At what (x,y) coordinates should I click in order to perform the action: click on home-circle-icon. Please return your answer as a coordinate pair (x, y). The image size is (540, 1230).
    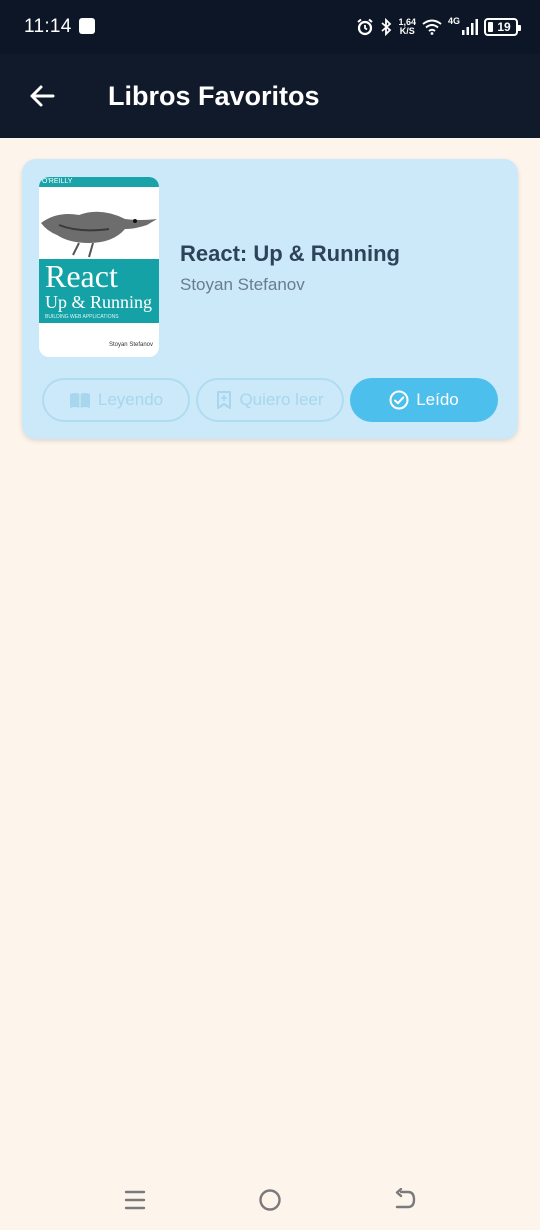
    Looking at the image, I should click on (270, 1200).